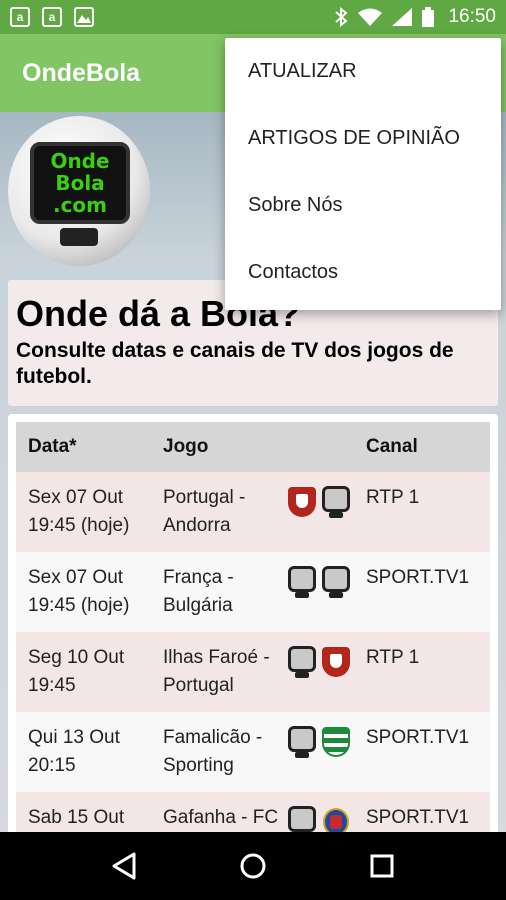 Image resolution: width=506 pixels, height=900 pixels. I want to click on row-game: Portugal -, so click(204, 497).